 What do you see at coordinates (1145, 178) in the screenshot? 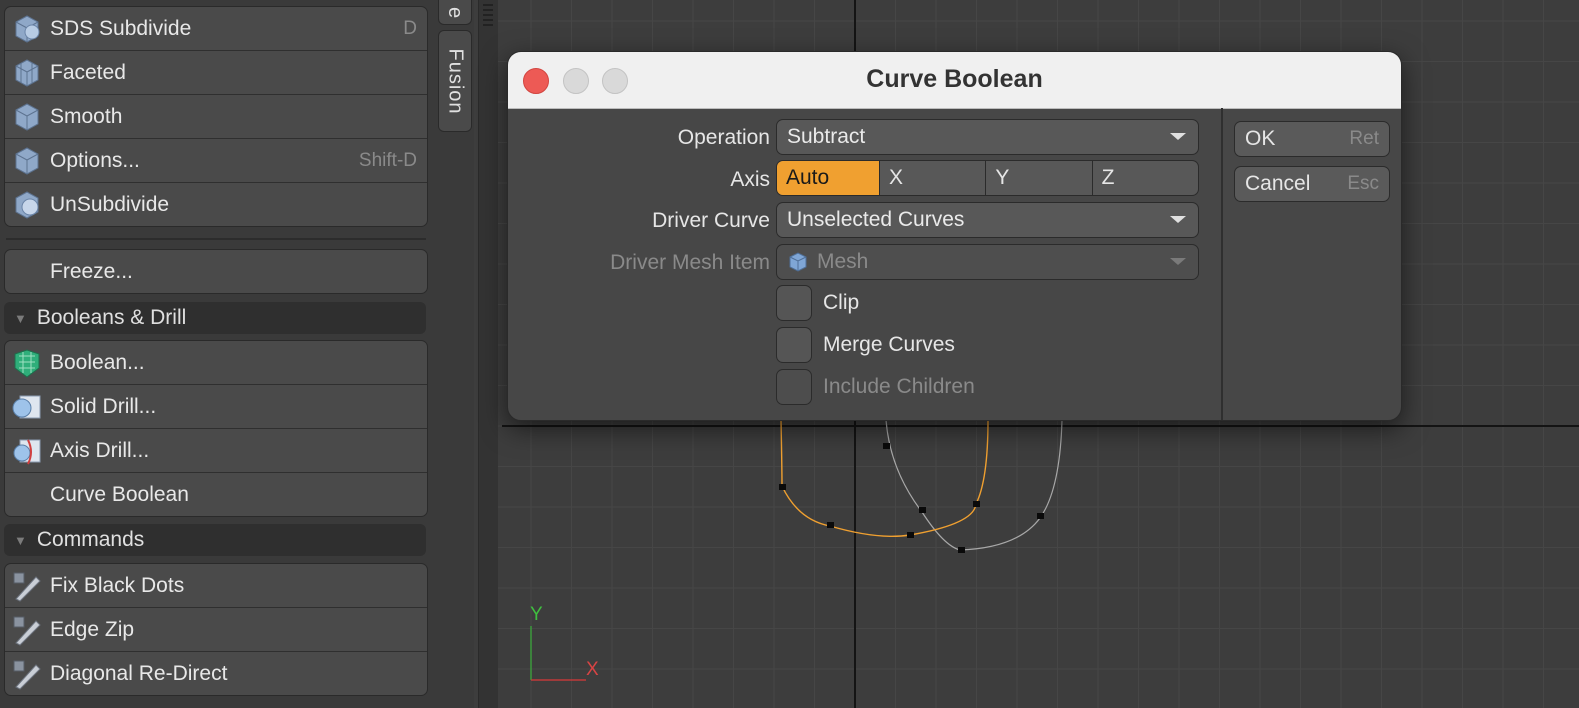
I see `axis-option-z: Z` at bounding box center [1145, 178].